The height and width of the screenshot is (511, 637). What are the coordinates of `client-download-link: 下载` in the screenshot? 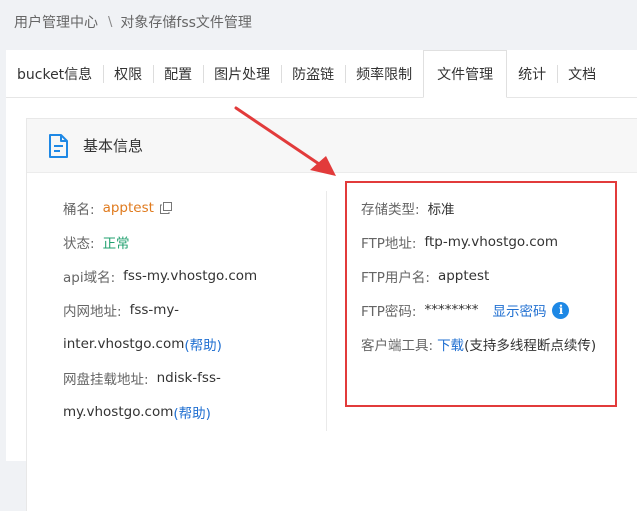 It's located at (450, 344).